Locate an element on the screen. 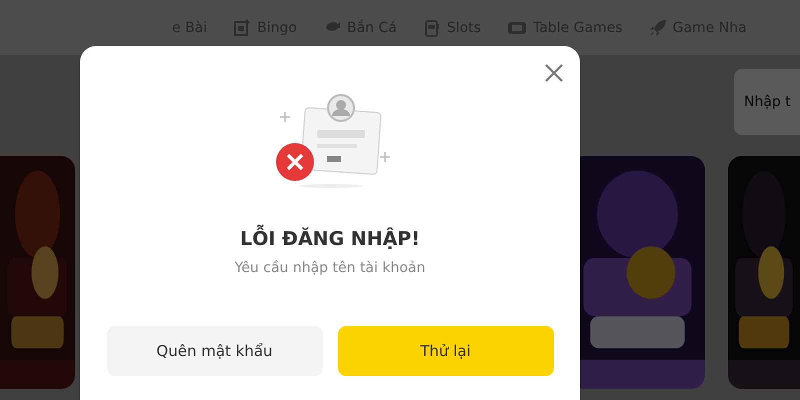 This screenshot has width=800, height=400. dialog-message: Yêu cầu nhập tên tài khoản is located at coordinates (330, 268).